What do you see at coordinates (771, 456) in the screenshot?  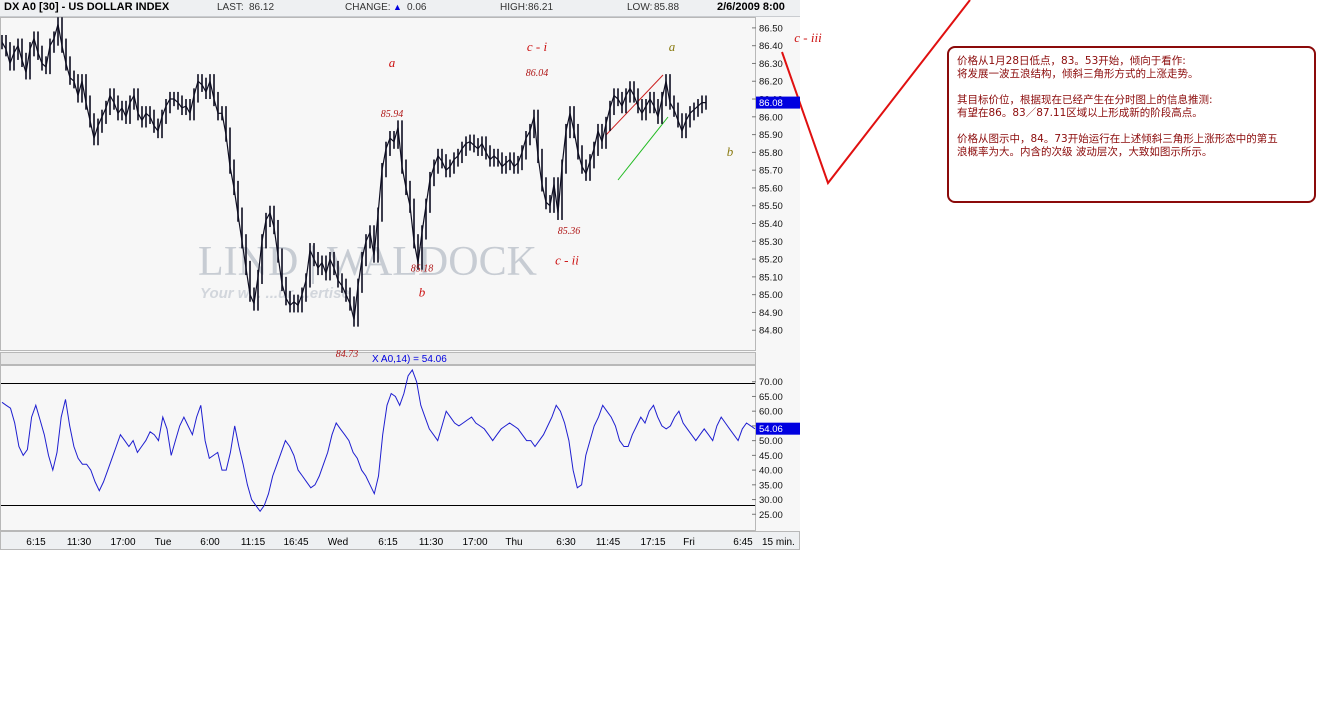 I see `rsi-tick-label: 45.00` at bounding box center [771, 456].